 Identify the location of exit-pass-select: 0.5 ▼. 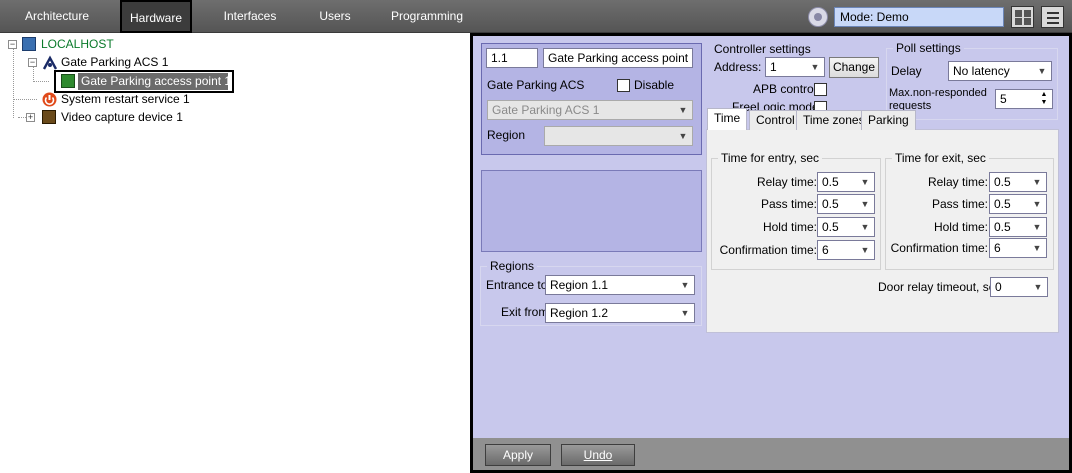
(1018, 204).